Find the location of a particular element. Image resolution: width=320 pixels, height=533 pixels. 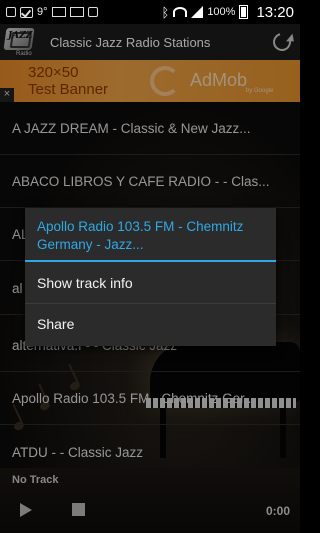

check-icon is located at coordinates (26, 12).